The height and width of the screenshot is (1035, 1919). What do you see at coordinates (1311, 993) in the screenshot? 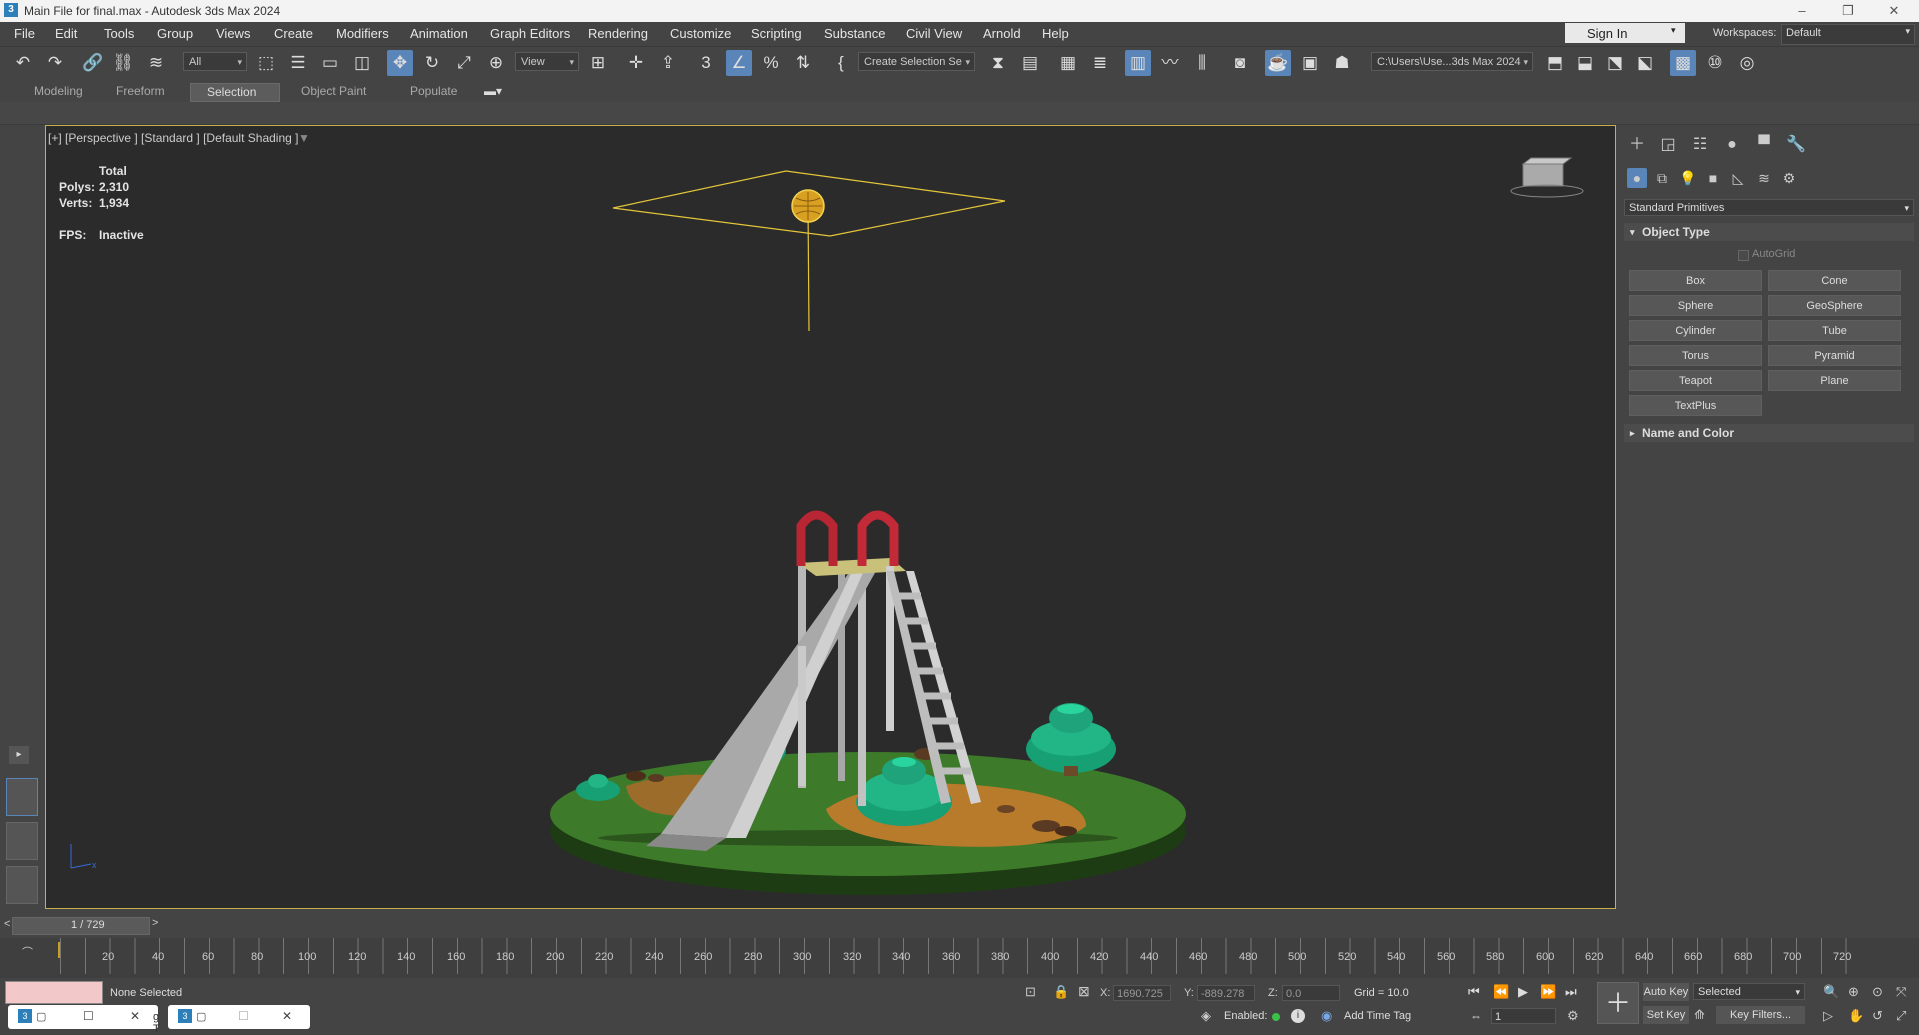
I see `z-coordinate-field: 0.0` at bounding box center [1311, 993].